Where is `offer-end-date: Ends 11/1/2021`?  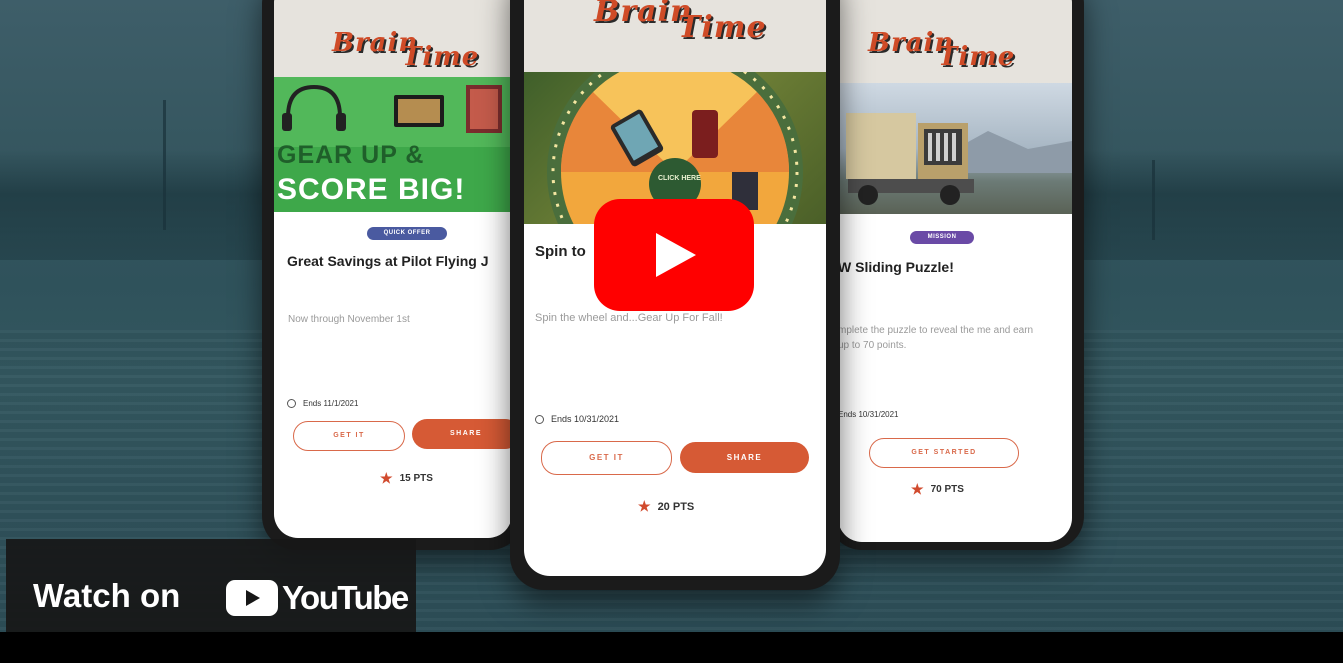 offer-end-date: Ends 11/1/2021 is located at coordinates (322, 403).